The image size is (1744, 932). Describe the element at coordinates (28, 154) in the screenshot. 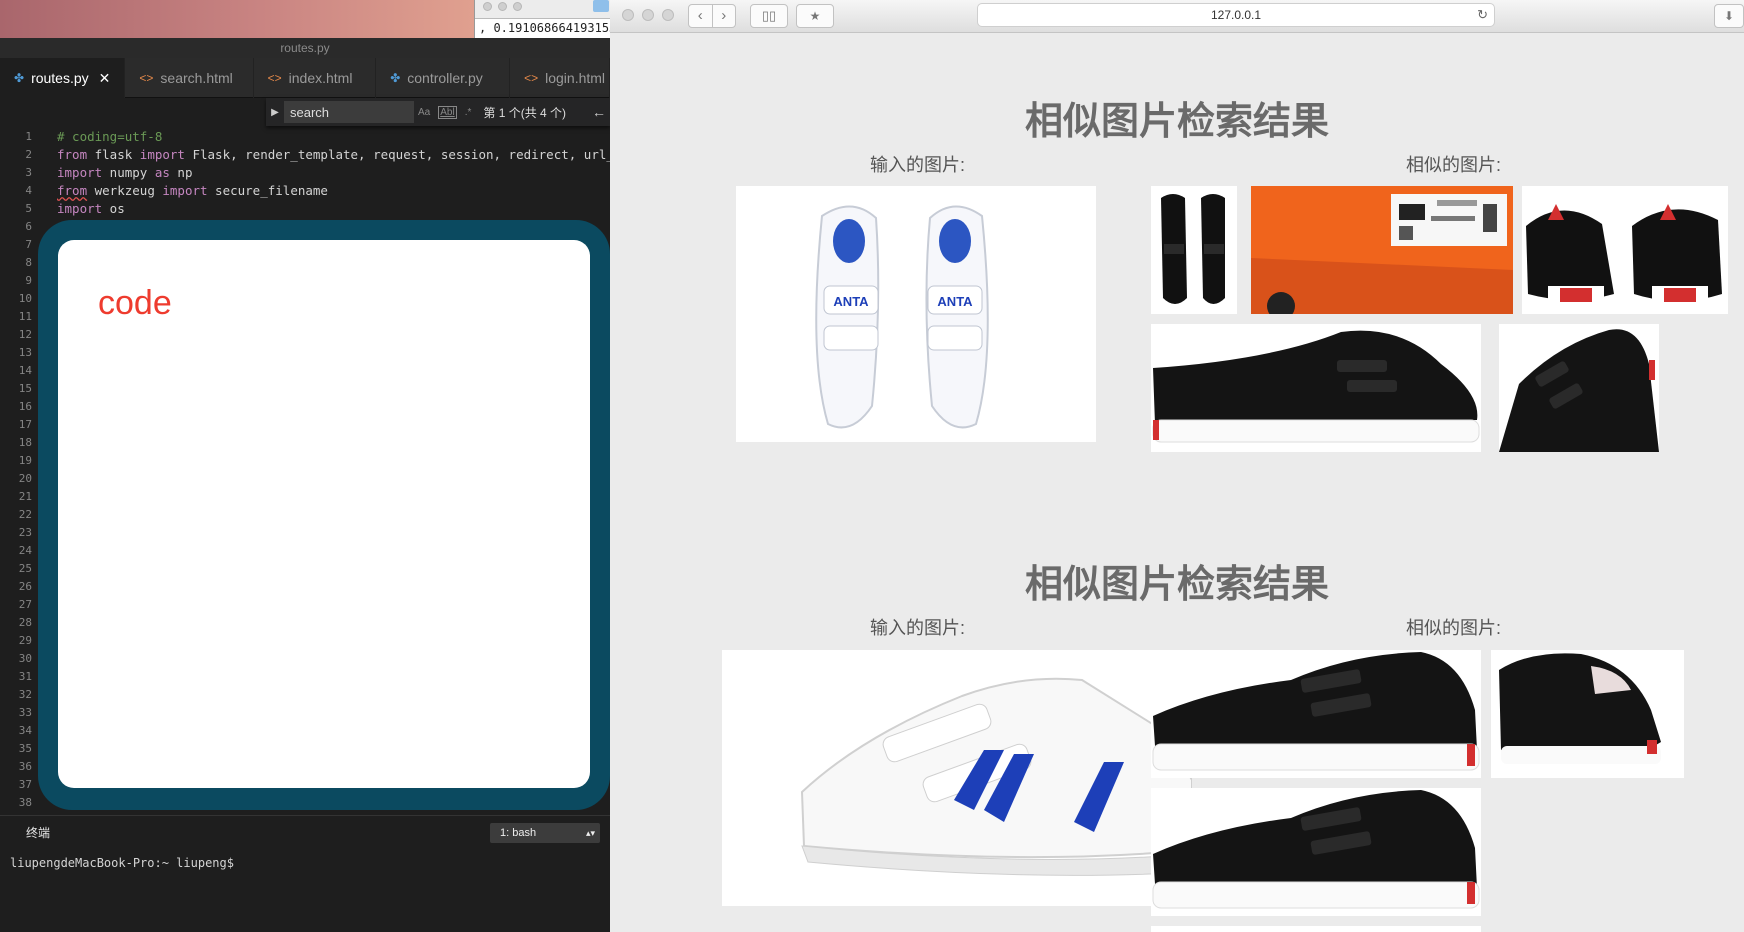

I see `line-number: 2` at that location.